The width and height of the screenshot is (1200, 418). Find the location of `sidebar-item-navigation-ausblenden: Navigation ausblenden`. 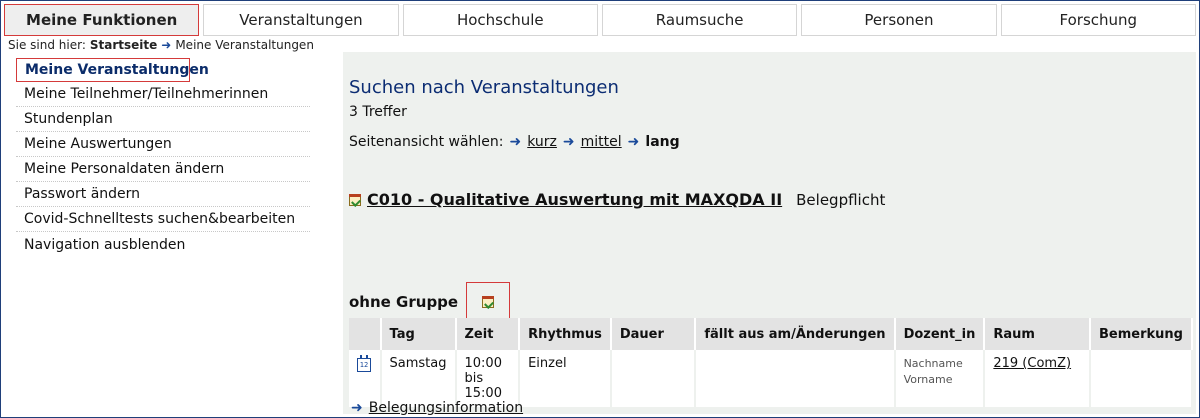

sidebar-item-navigation-ausblenden: Navigation ausblenden is located at coordinates (163, 244).